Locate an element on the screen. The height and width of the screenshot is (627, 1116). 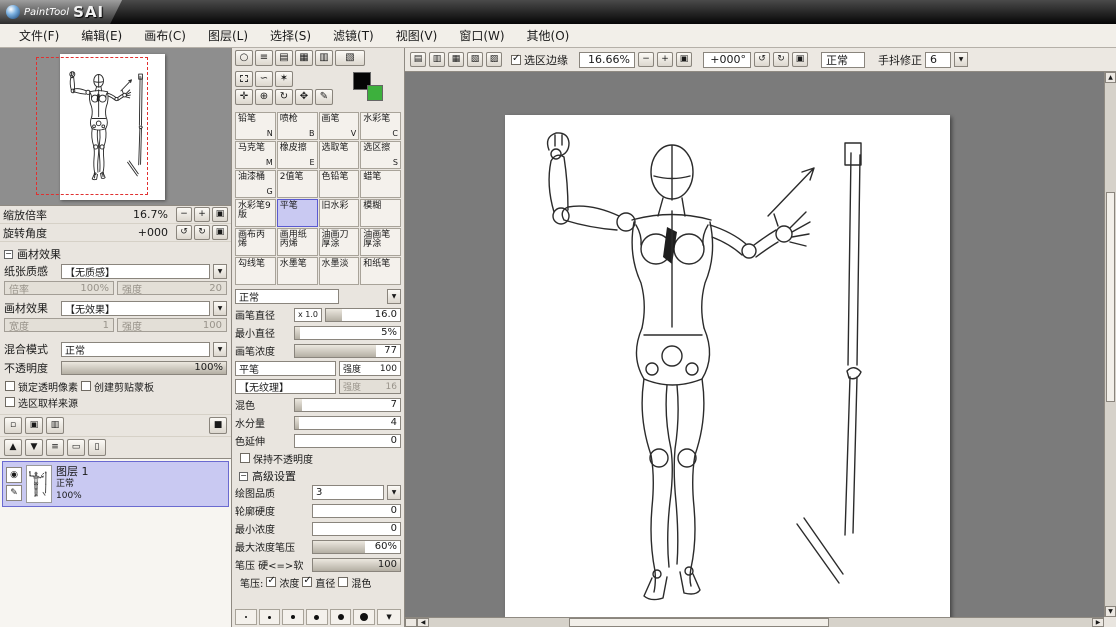
tool-button: 蜡笔 is located at coordinates (380, 184).